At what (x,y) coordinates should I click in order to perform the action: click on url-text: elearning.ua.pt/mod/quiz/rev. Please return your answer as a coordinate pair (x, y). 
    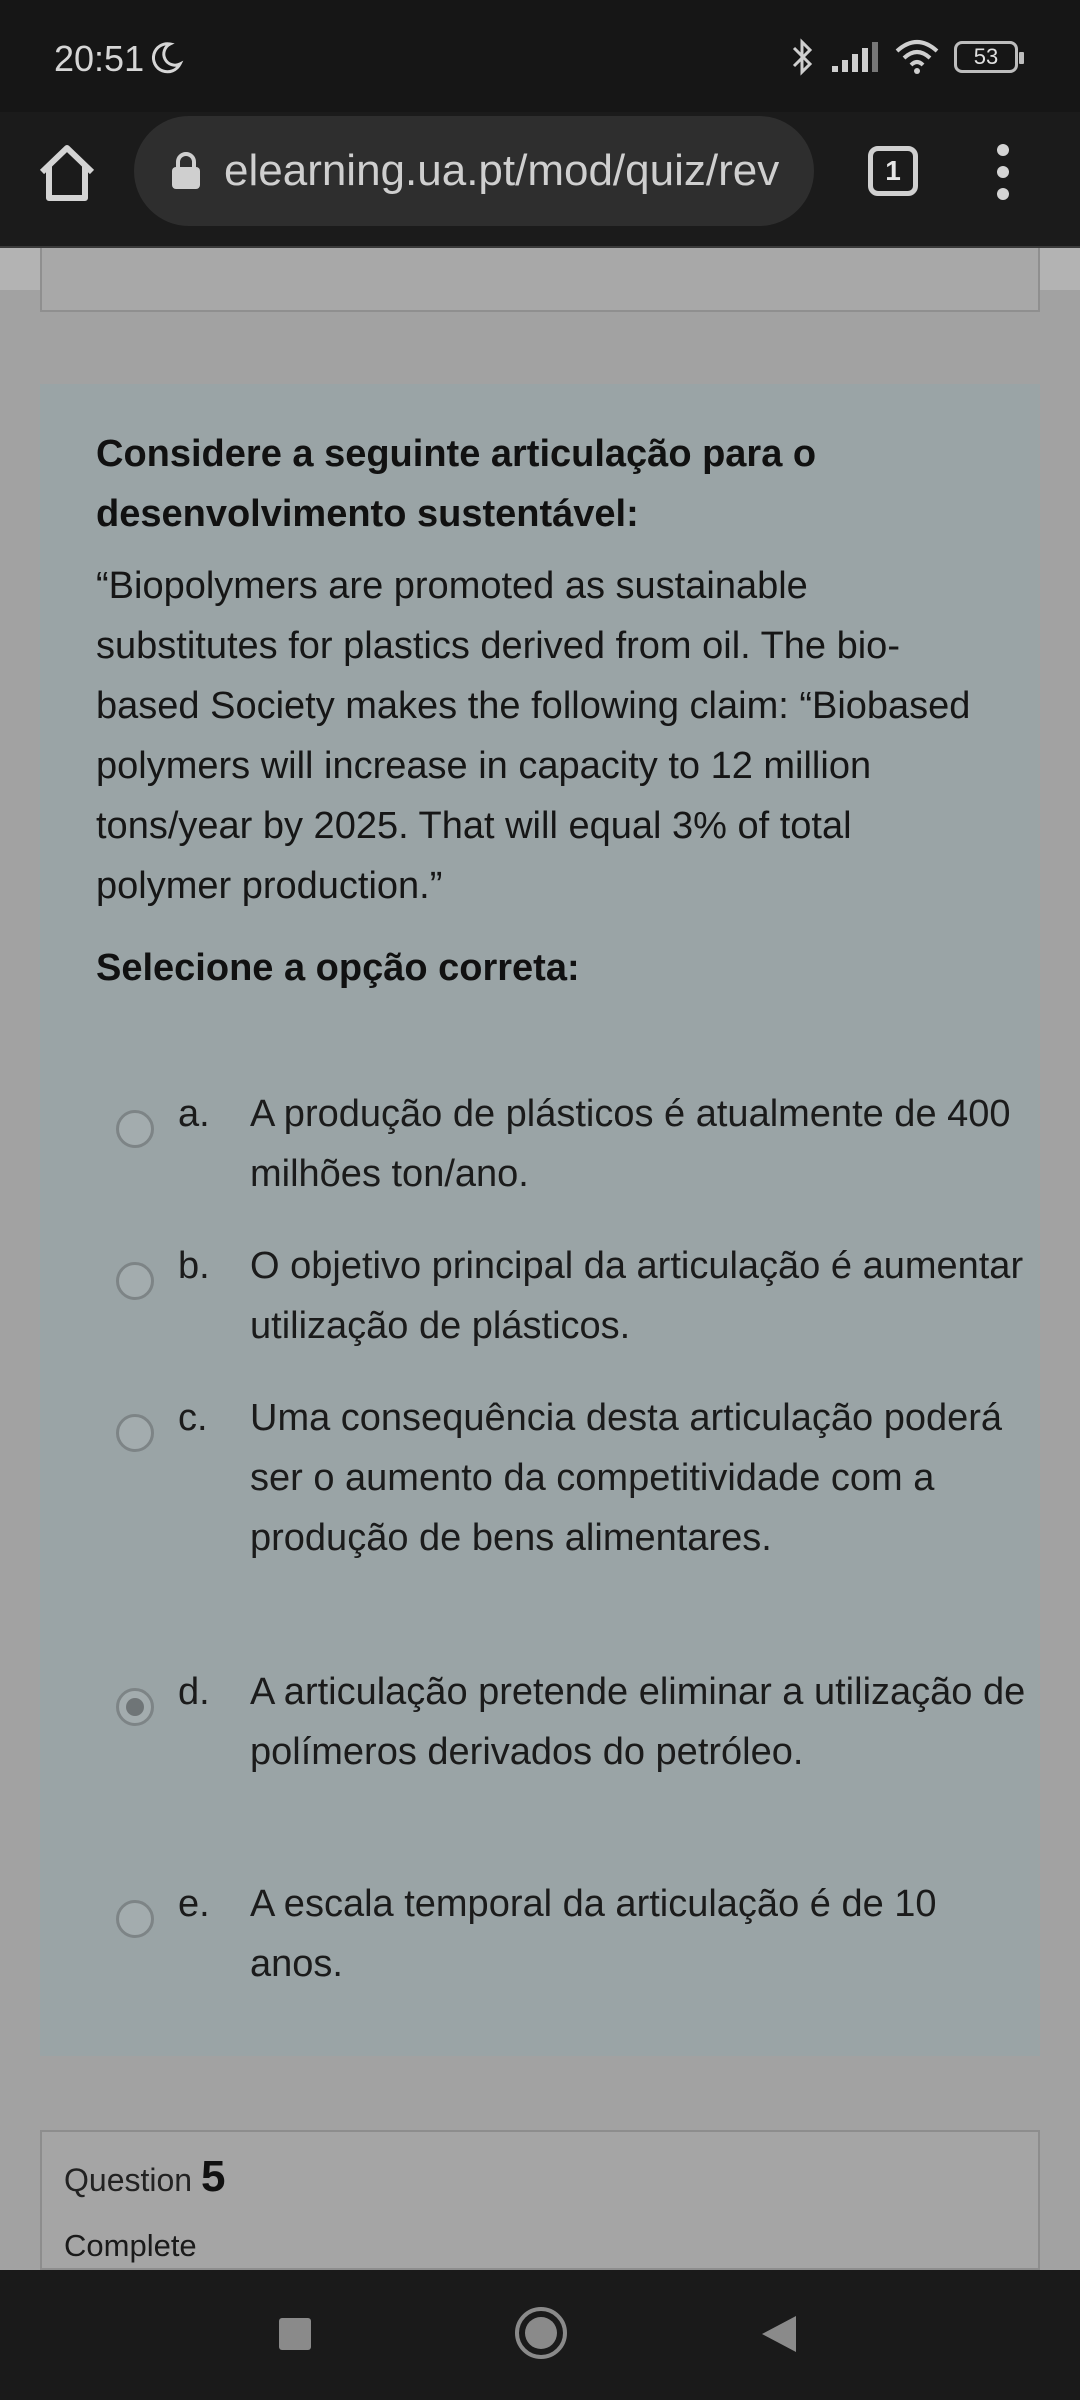
    Looking at the image, I should click on (502, 170).